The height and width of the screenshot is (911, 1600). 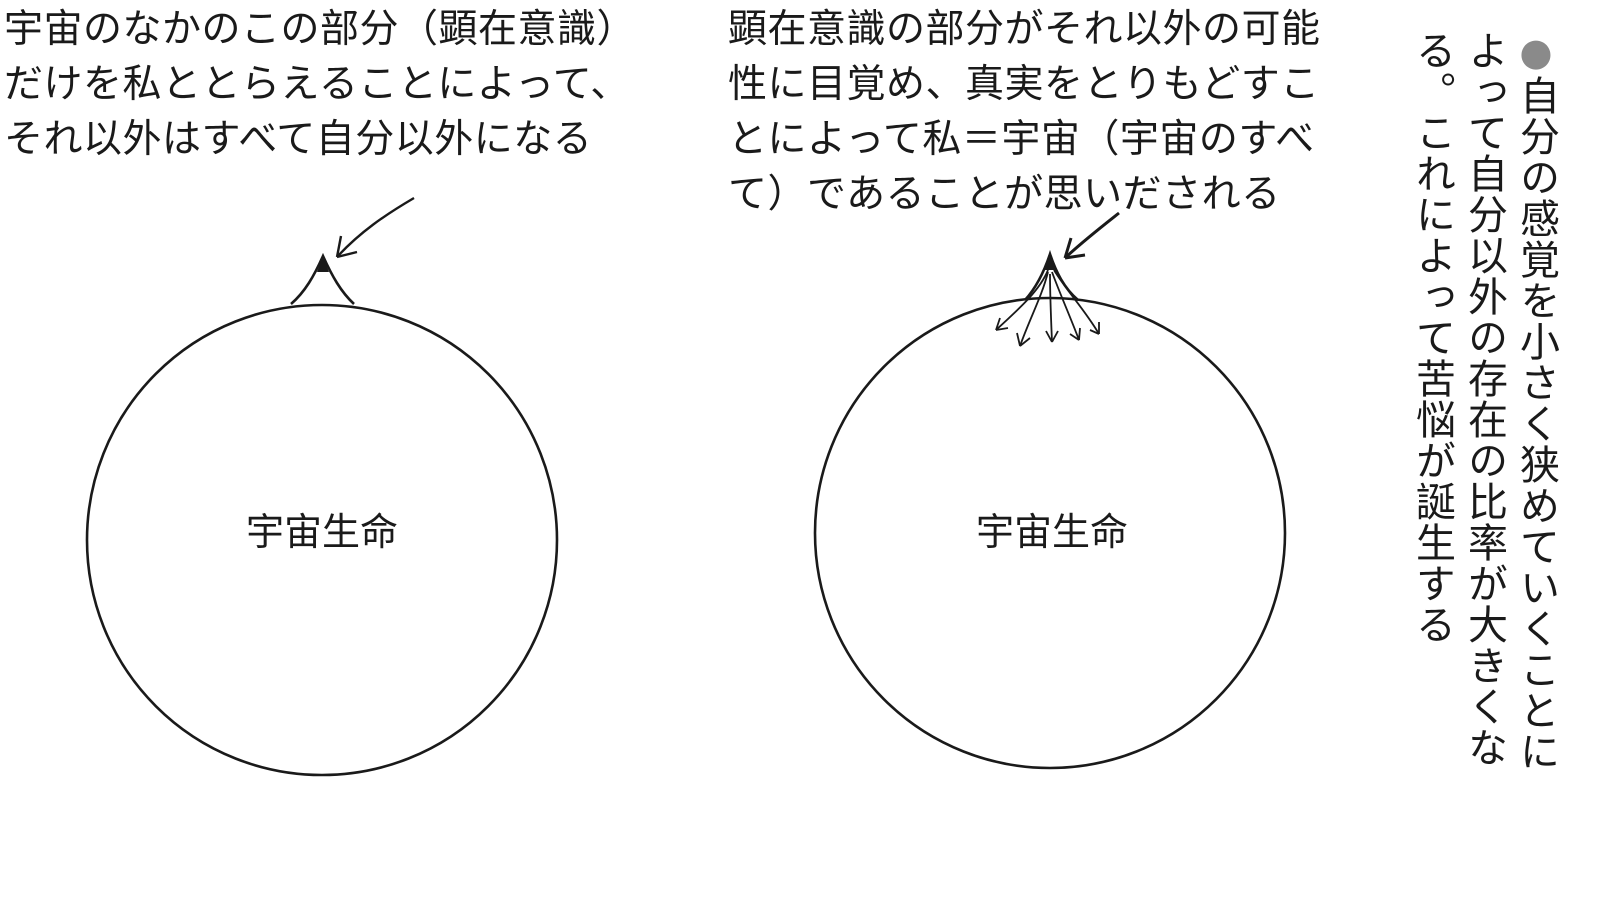 What do you see at coordinates (1432, 337) in the screenshot?
I see `side-note-column: る。これによって苦悩が誕生する` at bounding box center [1432, 337].